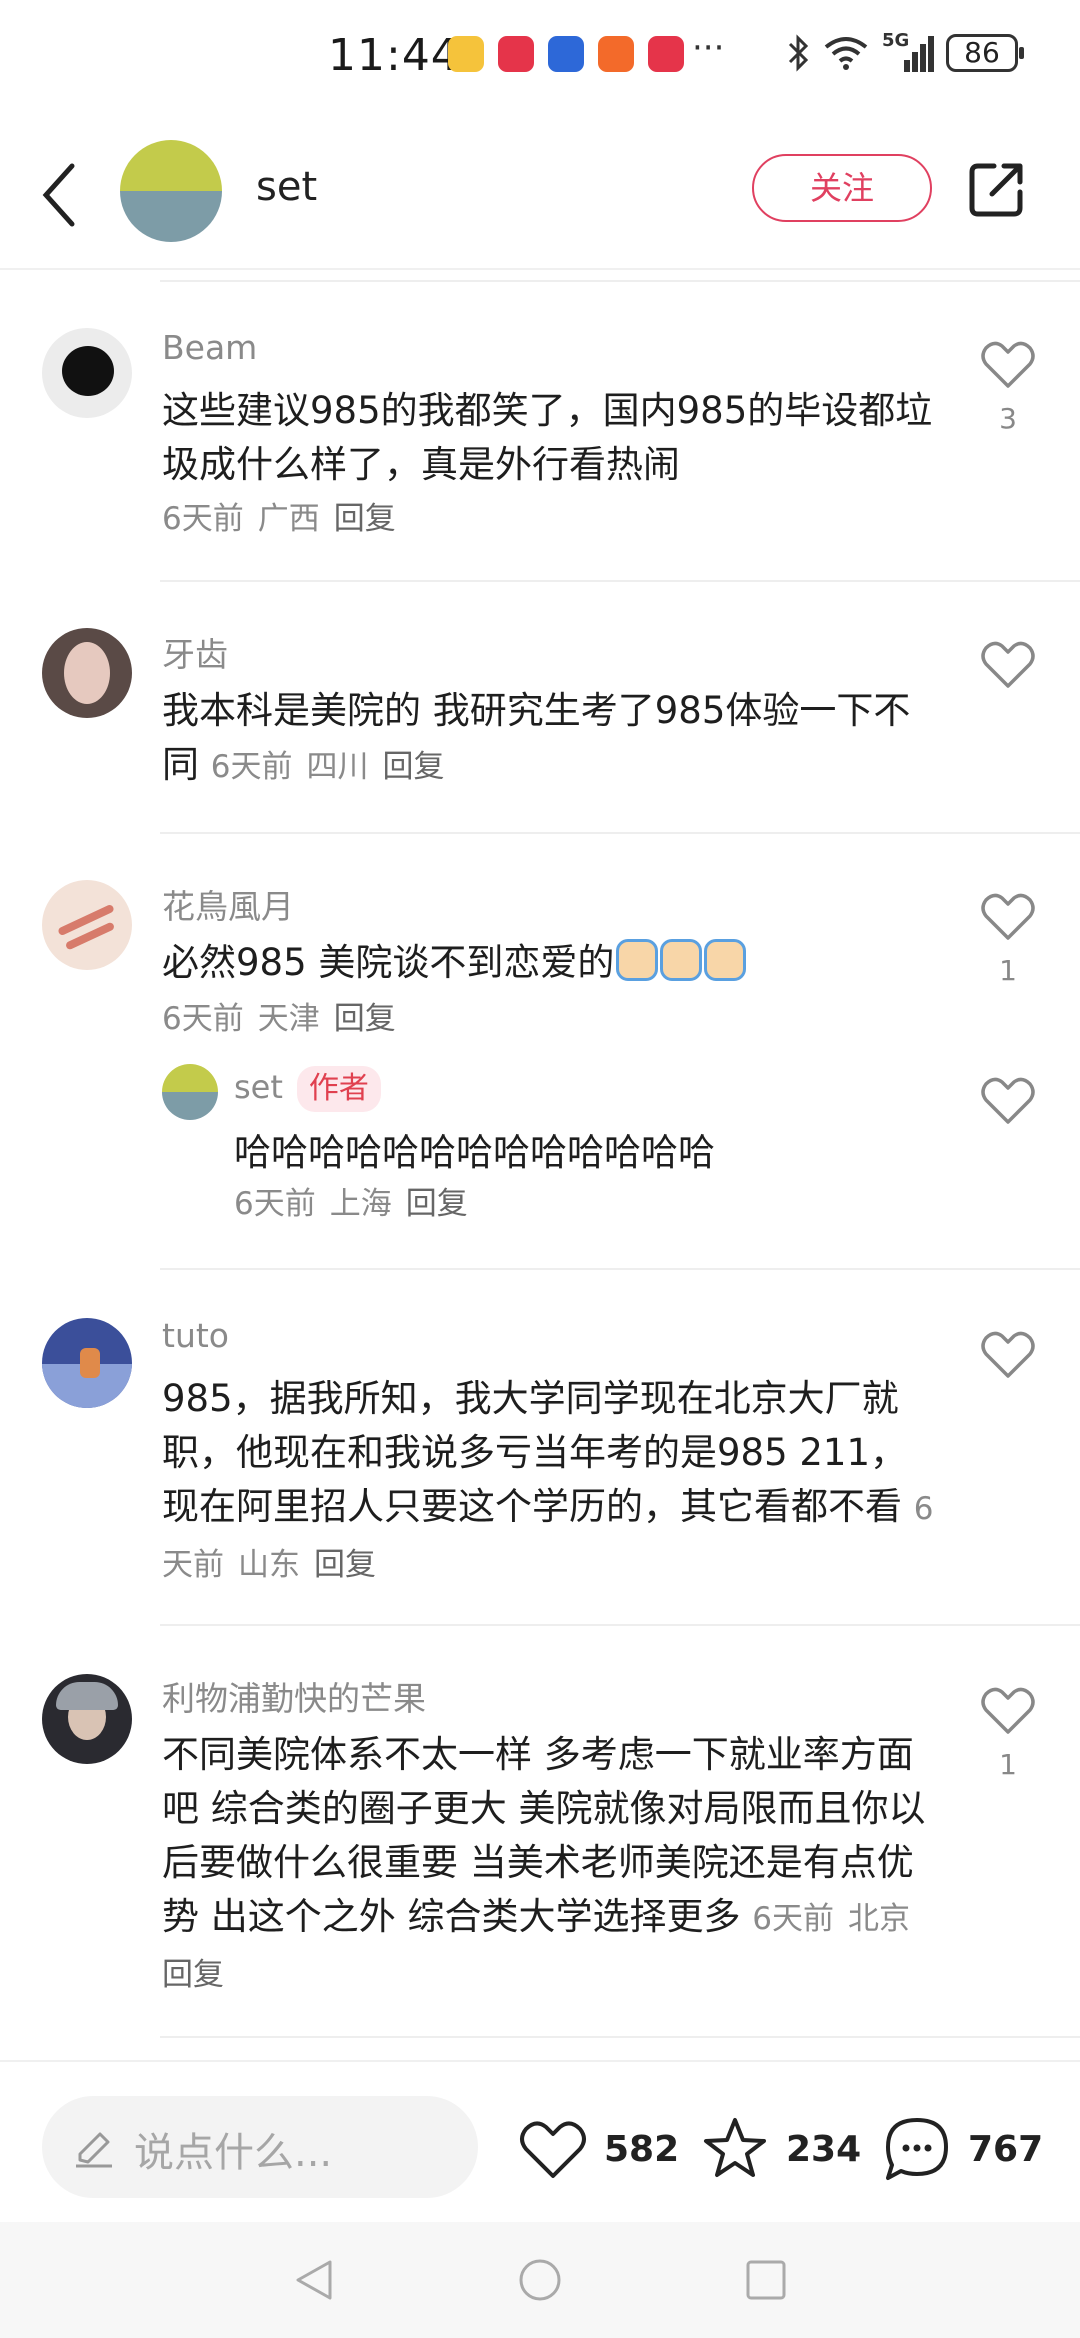  I want to click on back-nav-icon, so click(314, 2280).